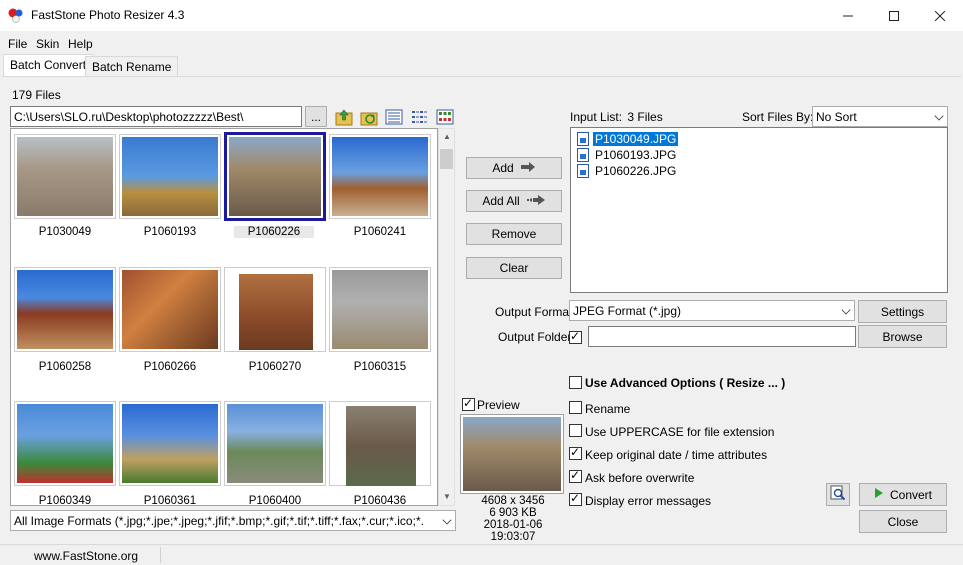 This screenshot has height=565, width=963. Describe the element at coordinates (156, 116) in the screenshot. I see `folder-path-input: C:\Users\SLO.ru\Desktop\photozzzzz\Best\` at that location.